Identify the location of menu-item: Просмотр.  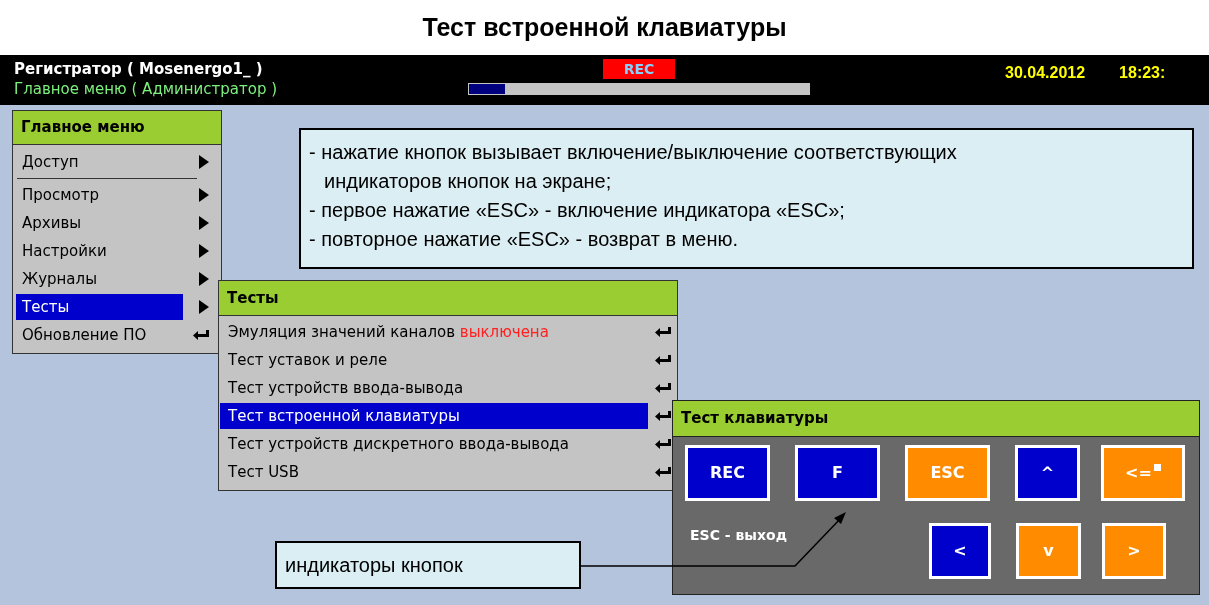
(99, 195).